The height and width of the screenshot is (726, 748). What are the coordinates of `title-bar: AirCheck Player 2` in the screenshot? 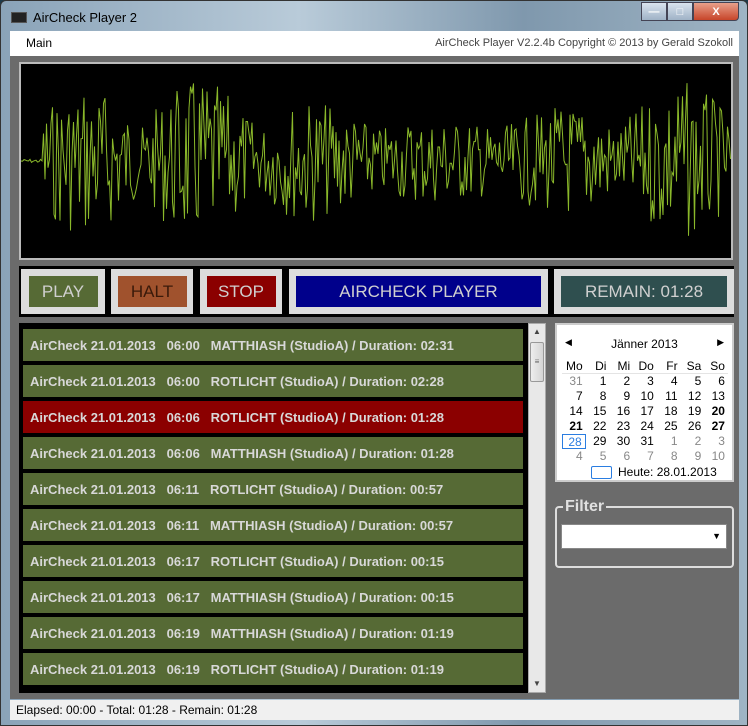 It's located at (74, 17).